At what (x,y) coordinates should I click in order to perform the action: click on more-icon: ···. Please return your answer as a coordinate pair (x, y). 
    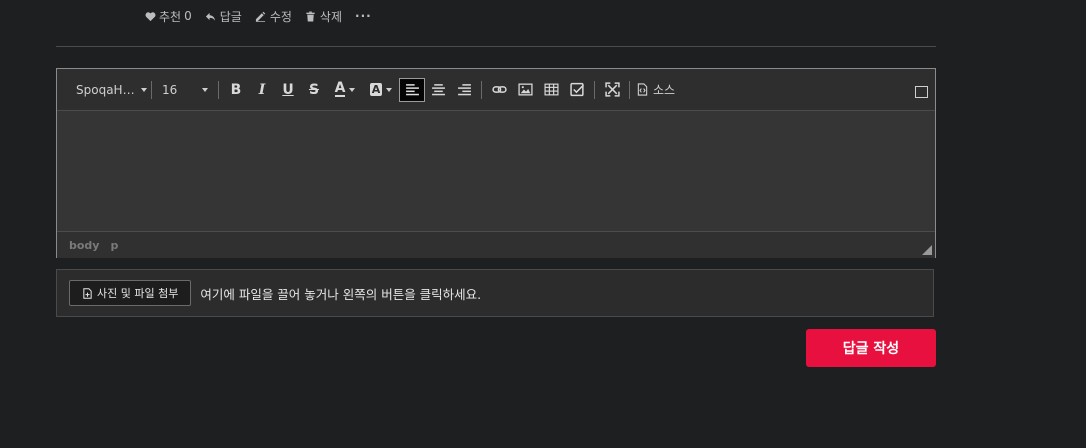
    Looking at the image, I should click on (363, 16).